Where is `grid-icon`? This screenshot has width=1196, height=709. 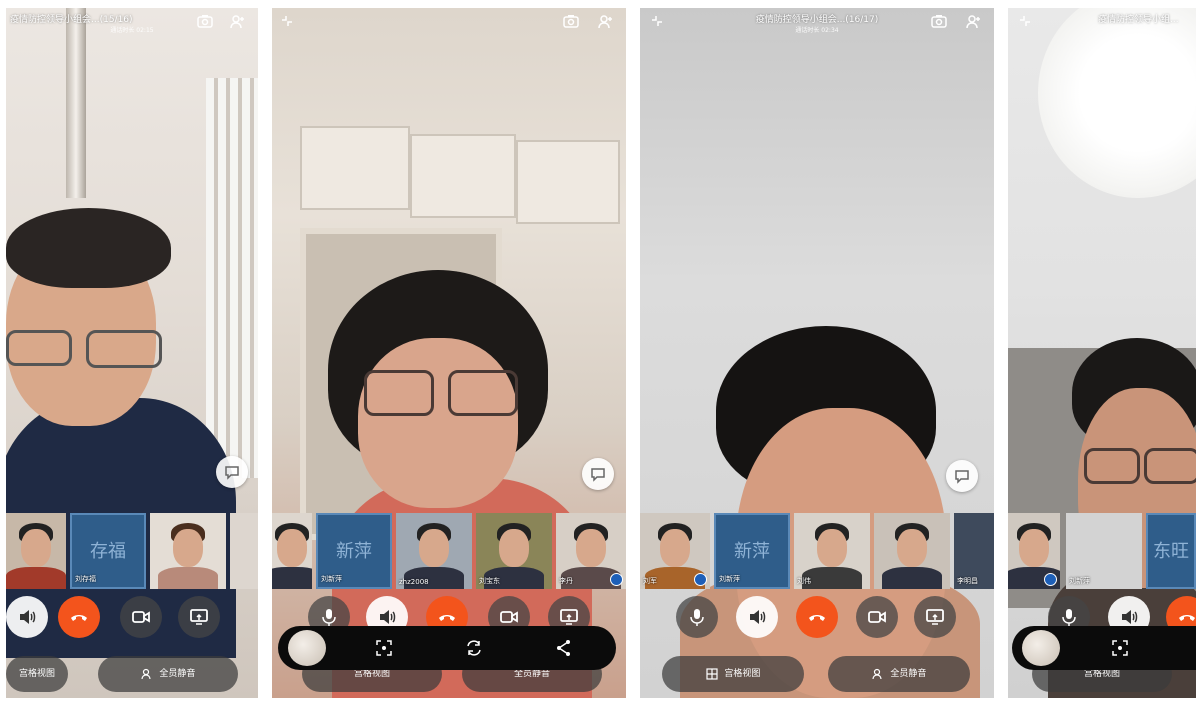 grid-icon is located at coordinates (711, 673).